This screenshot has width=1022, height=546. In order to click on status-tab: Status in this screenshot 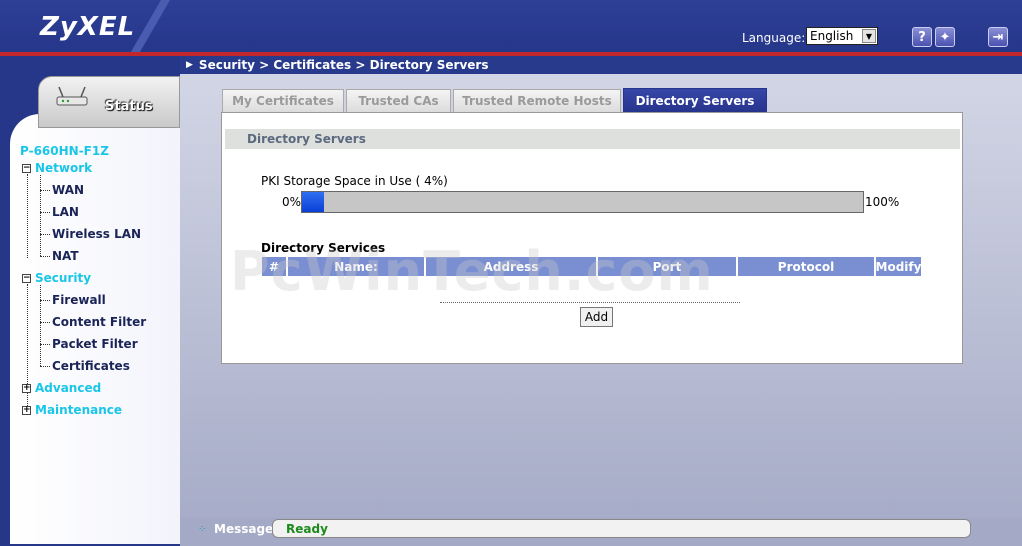, I will do `click(109, 102)`.